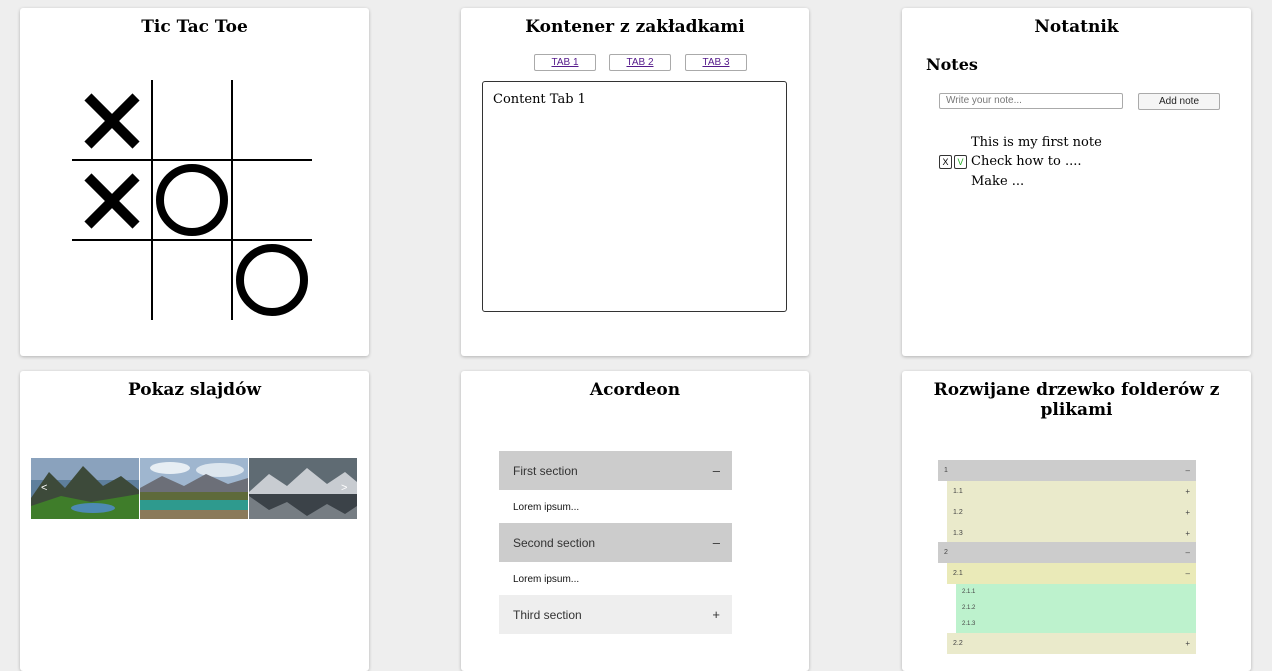  Describe the element at coordinates (635, 390) in the screenshot. I see `accordion-title: Acordeon` at that location.